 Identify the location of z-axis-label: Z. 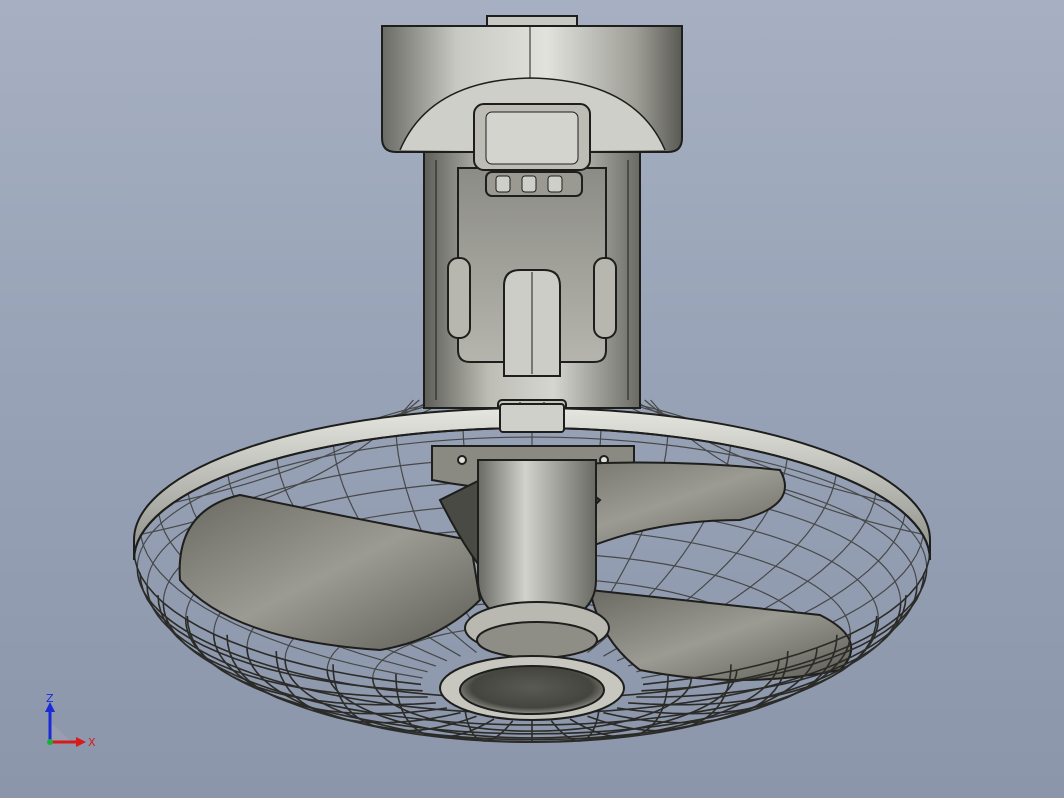
(50, 699).